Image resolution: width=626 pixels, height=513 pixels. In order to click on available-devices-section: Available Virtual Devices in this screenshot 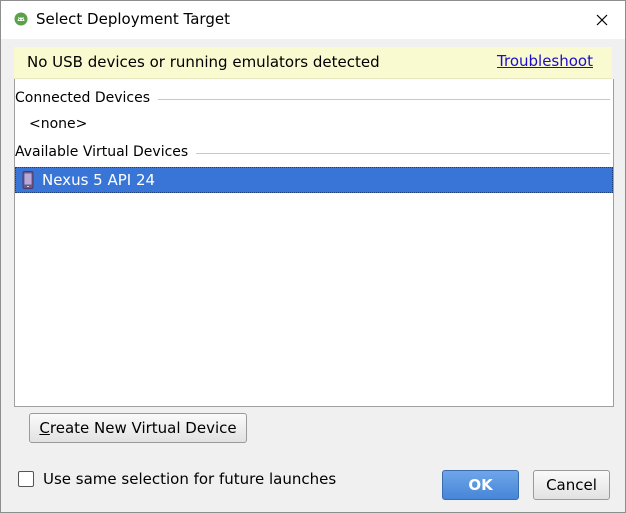, I will do `click(314, 154)`.